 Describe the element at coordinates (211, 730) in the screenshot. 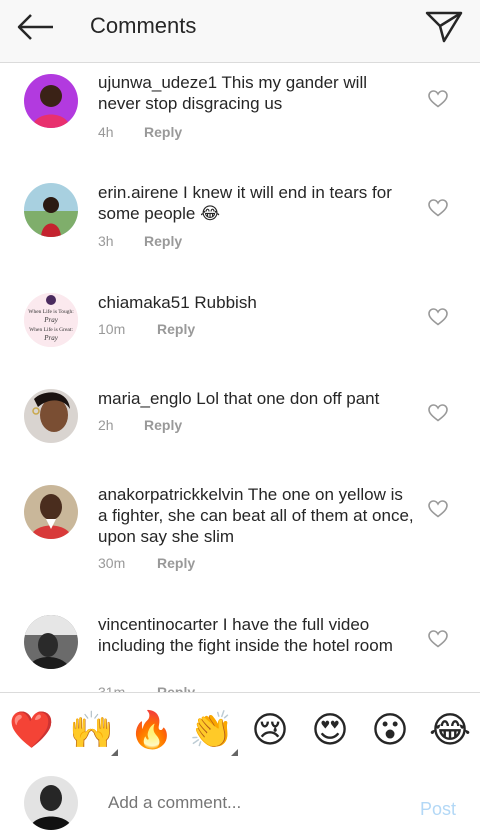

I see `clap-emoji-button: 👏` at that location.